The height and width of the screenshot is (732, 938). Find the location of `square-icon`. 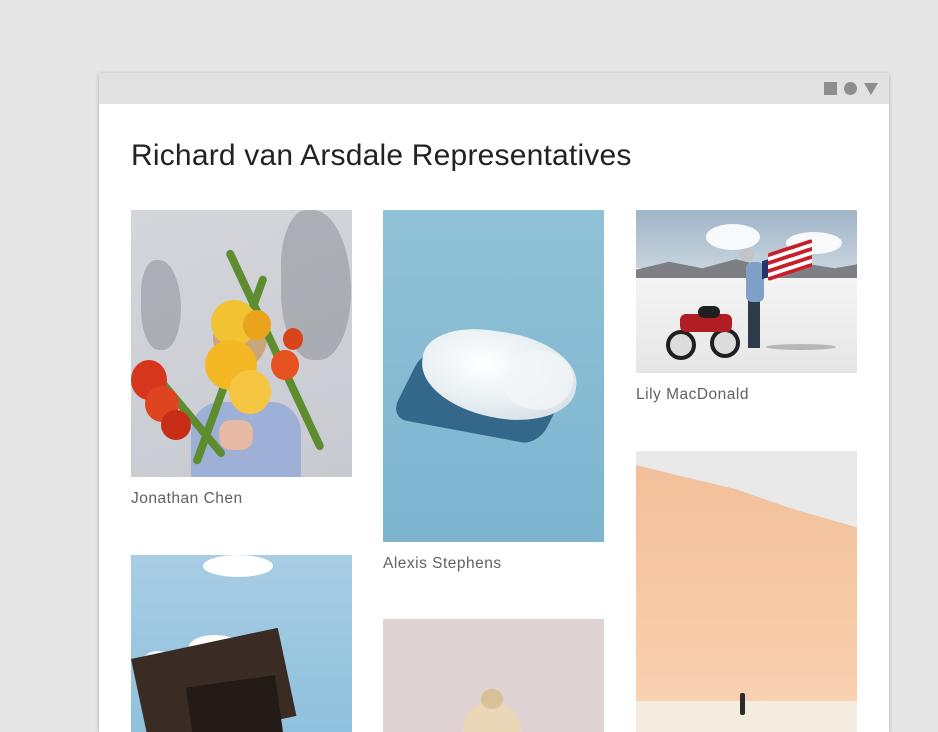

square-icon is located at coordinates (830, 88).